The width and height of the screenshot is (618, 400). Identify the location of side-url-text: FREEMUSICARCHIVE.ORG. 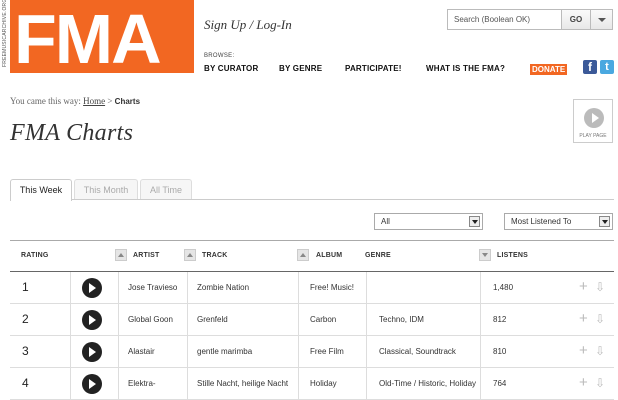
(5, 33).